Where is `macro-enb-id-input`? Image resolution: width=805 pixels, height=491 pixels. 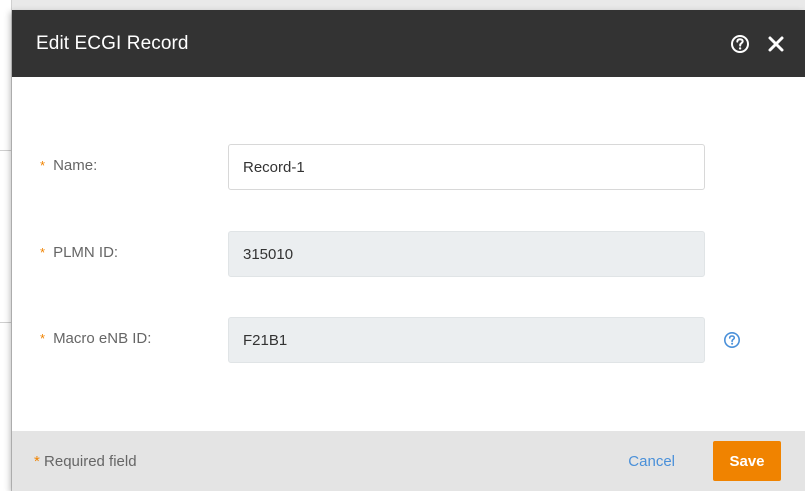
macro-enb-id-input is located at coordinates (466, 340).